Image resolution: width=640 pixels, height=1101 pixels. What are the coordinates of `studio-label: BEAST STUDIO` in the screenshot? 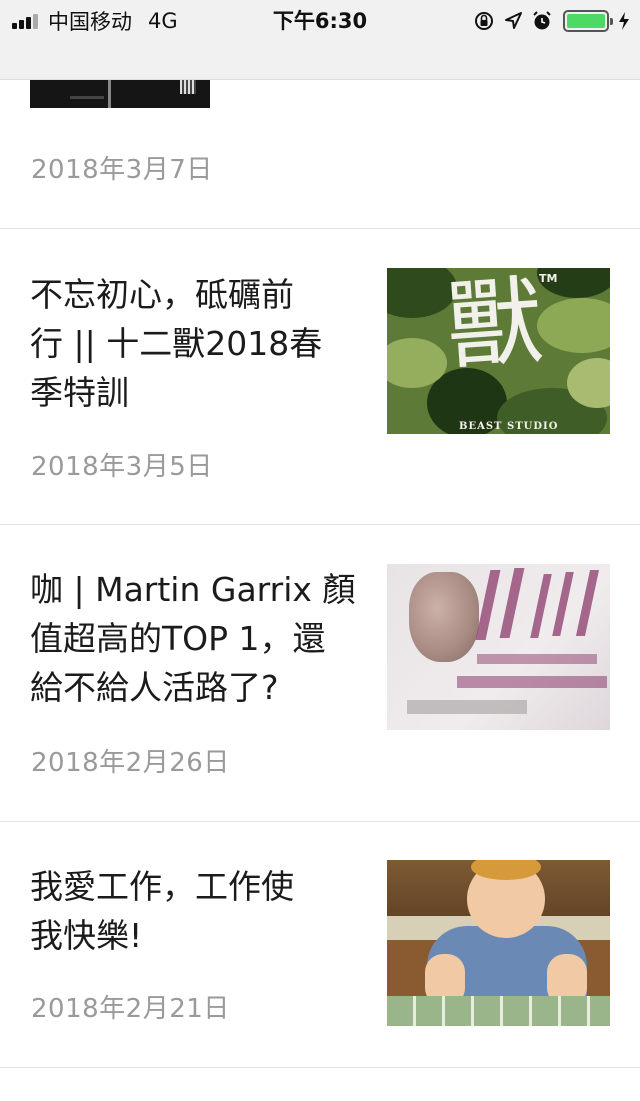 It's located at (509, 426).